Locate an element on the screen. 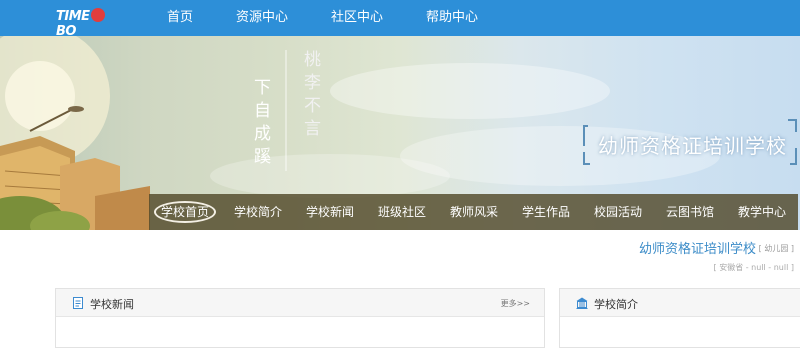  school-intro-panel: 学校简介 is located at coordinates (679, 318).